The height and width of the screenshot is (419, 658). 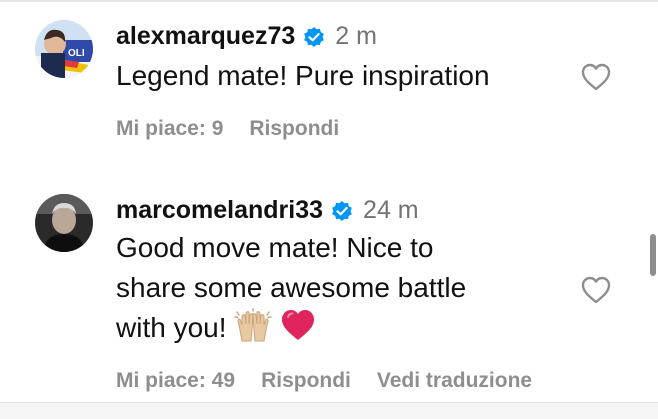 What do you see at coordinates (175, 381) in the screenshot?
I see `likes-count-link: Mi piace: 49` at bounding box center [175, 381].